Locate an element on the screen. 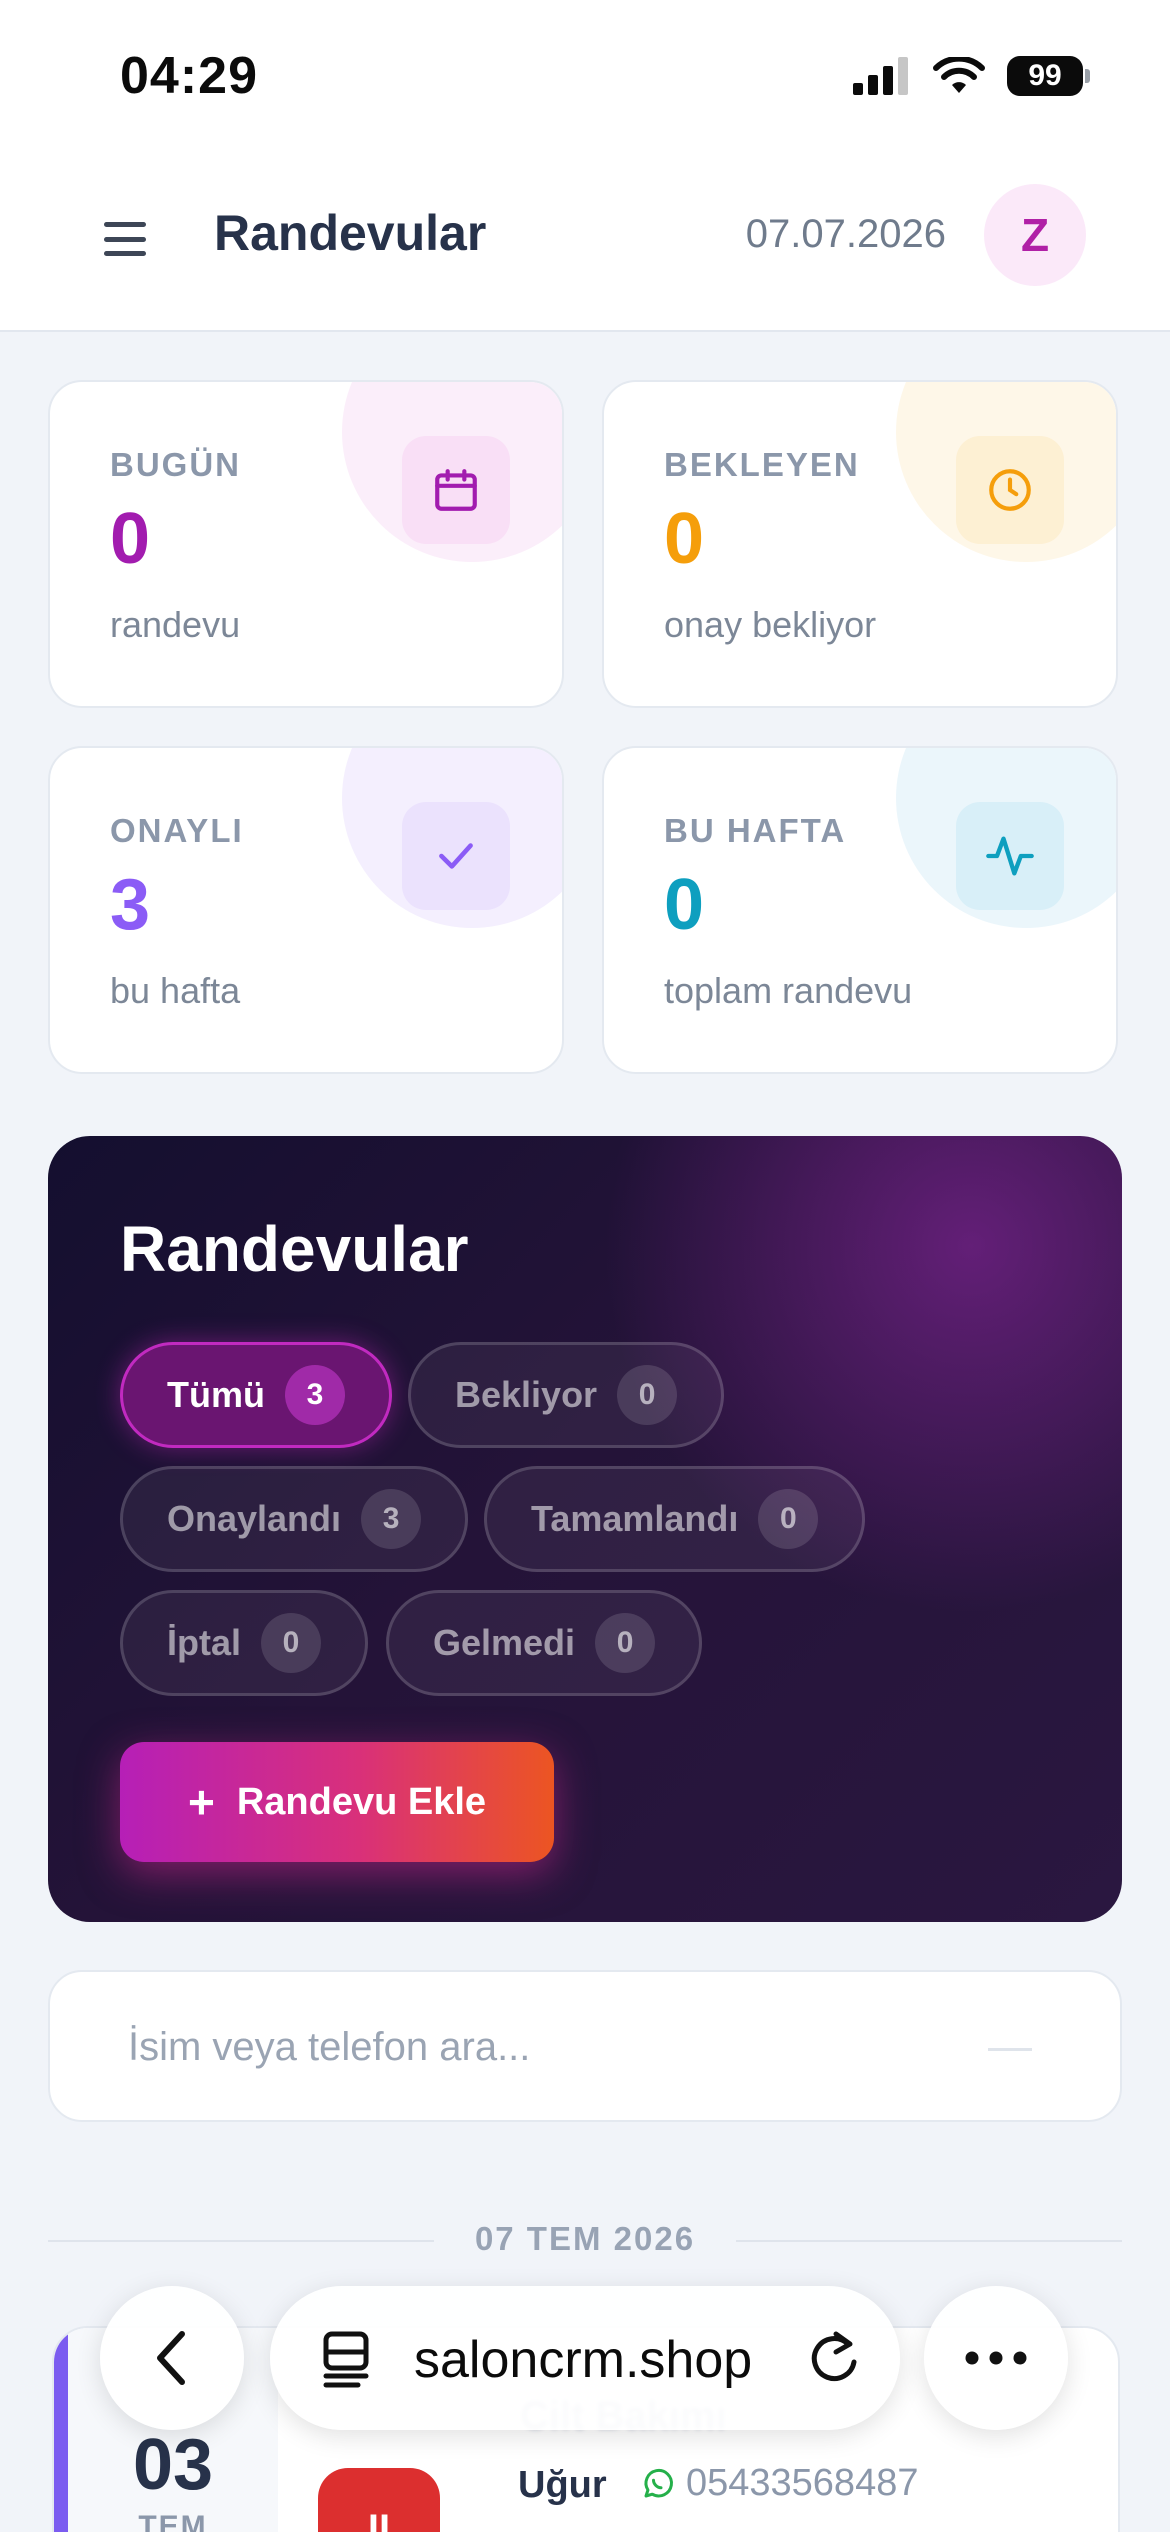  search-input is located at coordinates (538, 2047).